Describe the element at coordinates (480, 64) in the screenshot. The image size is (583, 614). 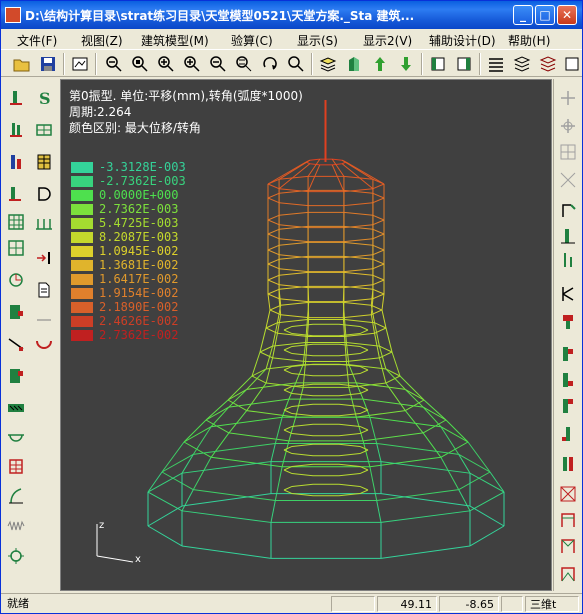
I see `toolbar-separator` at that location.